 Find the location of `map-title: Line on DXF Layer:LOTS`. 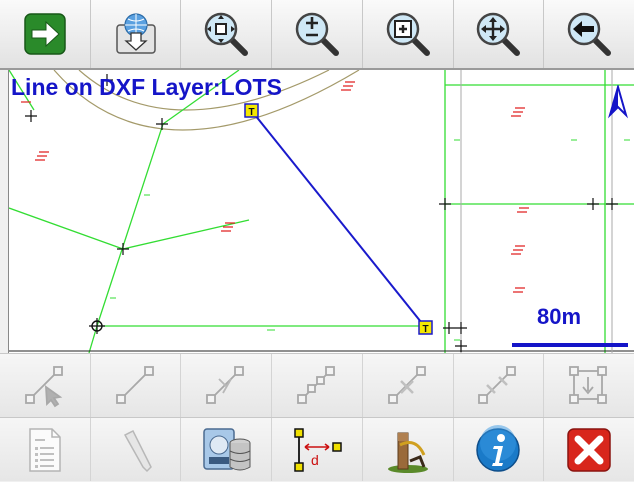

map-title: Line on DXF Layer:LOTS is located at coordinates (146, 87).